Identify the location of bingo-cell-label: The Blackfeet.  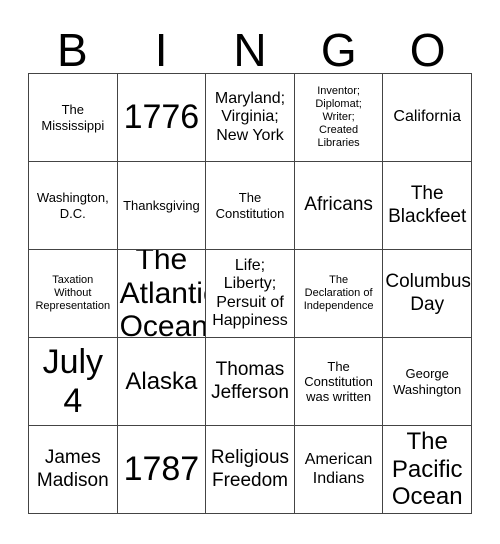
(427, 205).